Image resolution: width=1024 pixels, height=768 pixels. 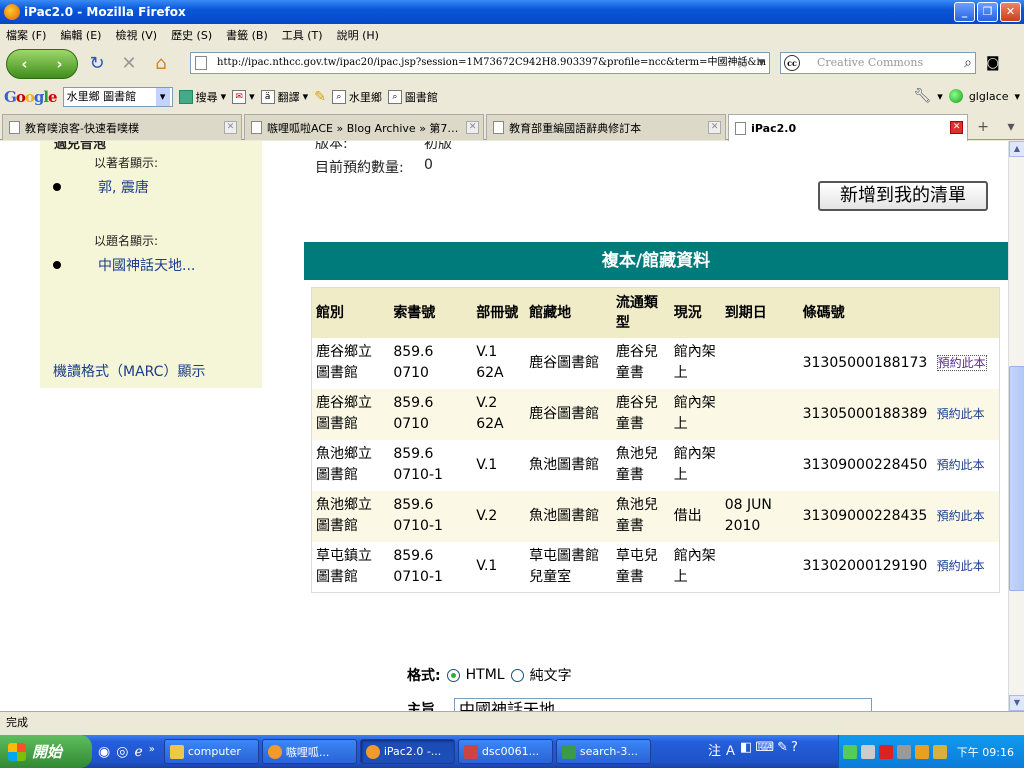 I want to click on column-header: 流通類型, so click(x=640, y=312).